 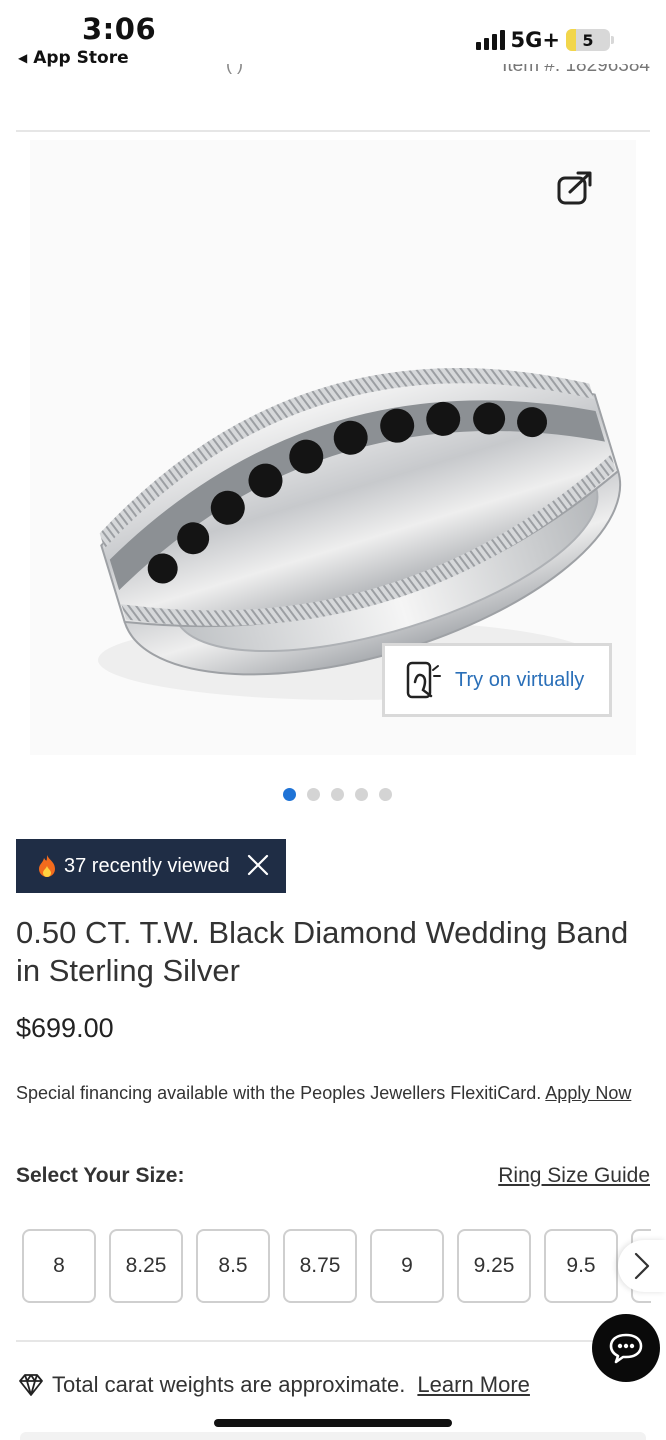 I want to click on size-option: 8, so click(x=59, y=1266).